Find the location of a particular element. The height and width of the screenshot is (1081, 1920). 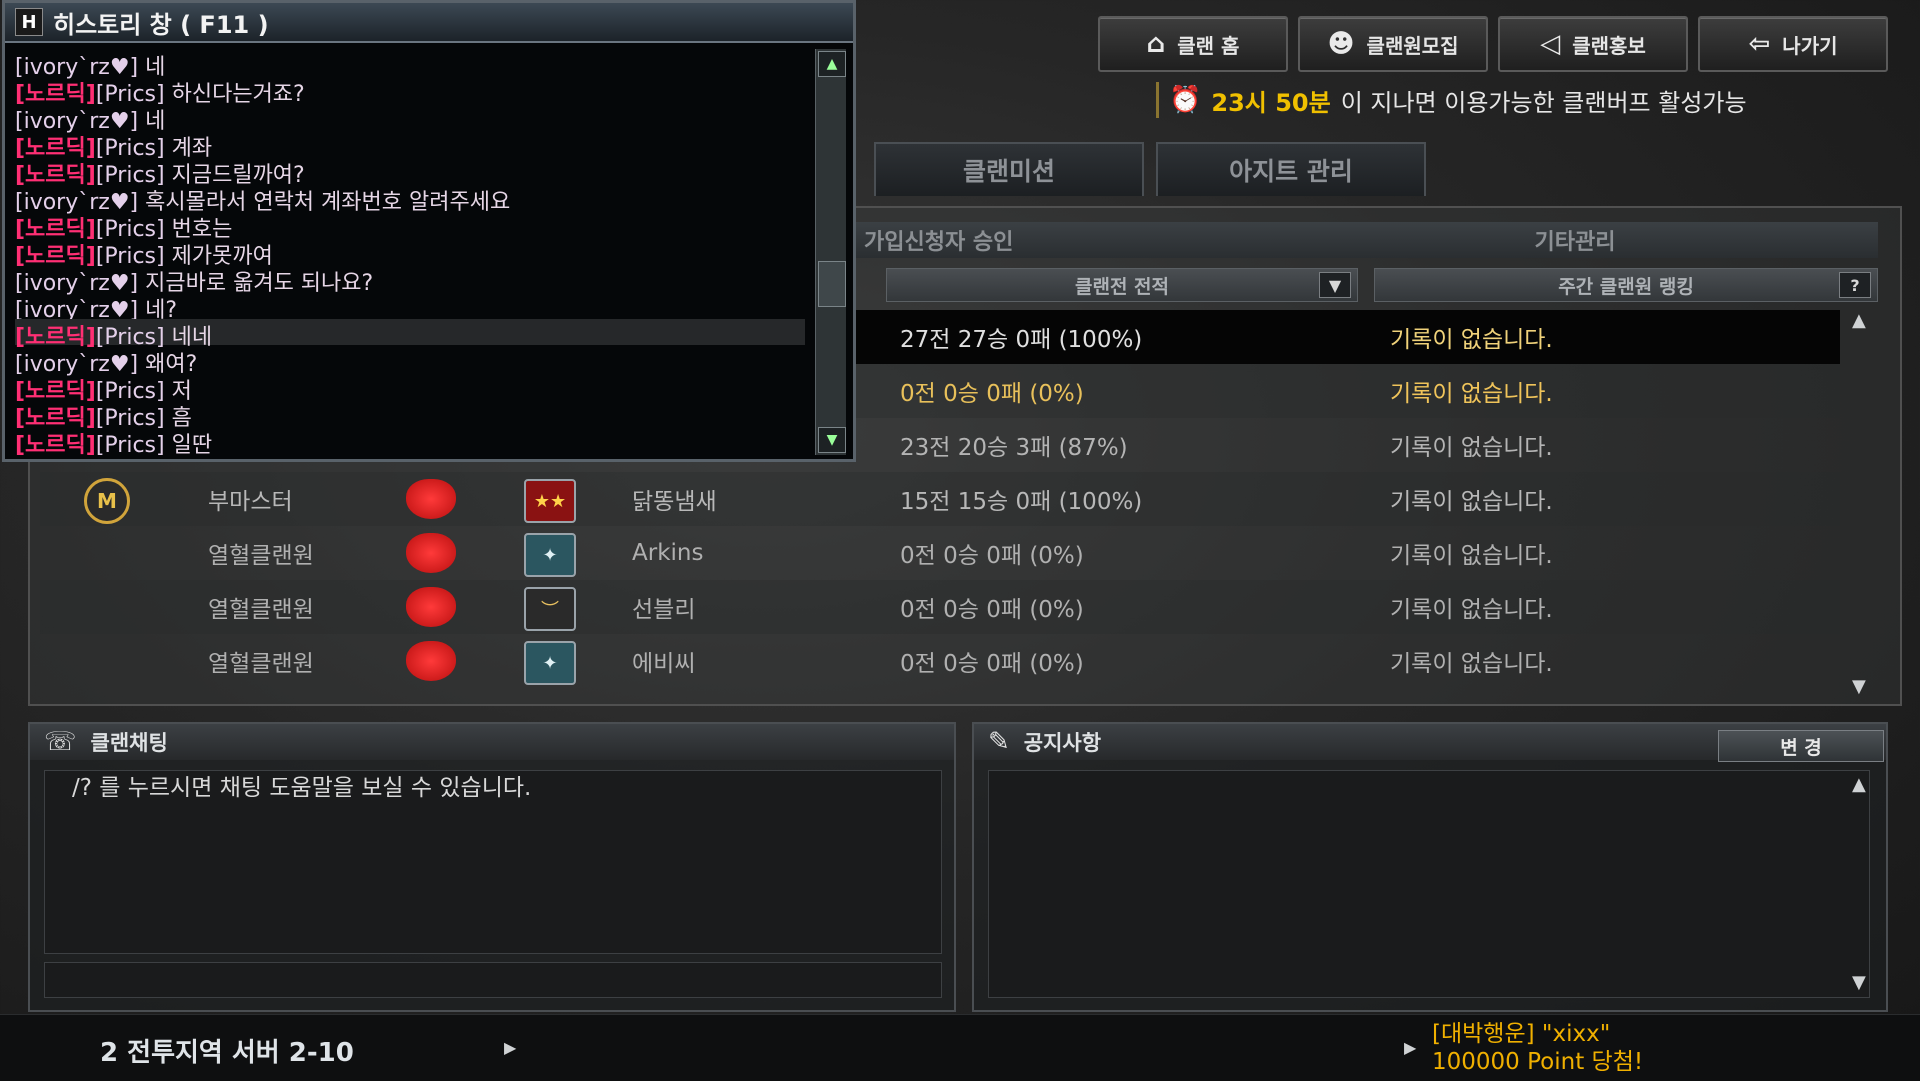

chat-bubble-icon: ☏ is located at coordinates (60, 742).